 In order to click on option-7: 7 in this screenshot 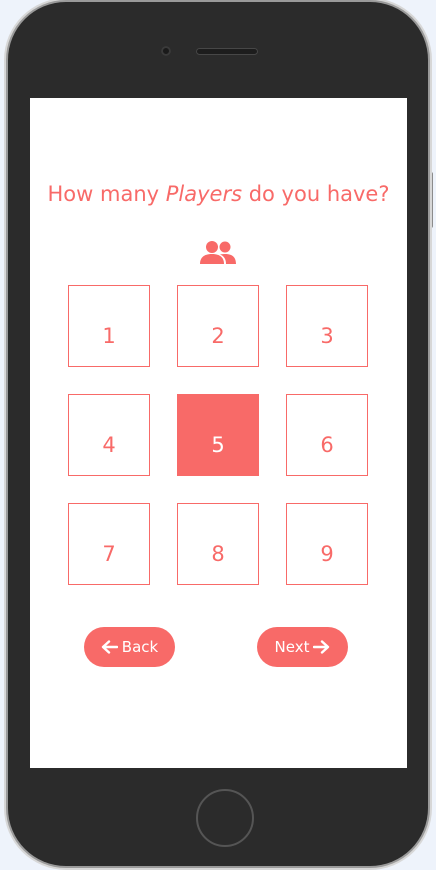, I will do `click(109, 544)`.